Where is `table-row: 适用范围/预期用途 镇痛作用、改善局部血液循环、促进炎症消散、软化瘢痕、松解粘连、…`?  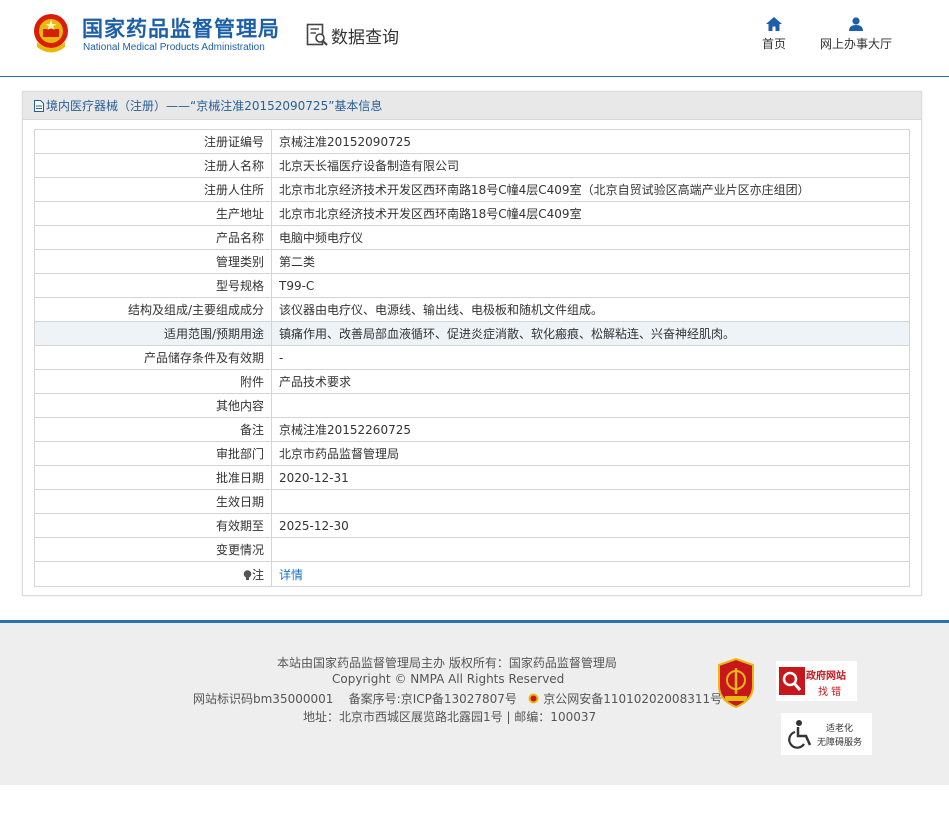
table-row: 适用范围/预期用途 镇痛作用、改善局部血液循环、促进炎症消散、软化瘢痕、松解粘连、… is located at coordinates (472, 333).